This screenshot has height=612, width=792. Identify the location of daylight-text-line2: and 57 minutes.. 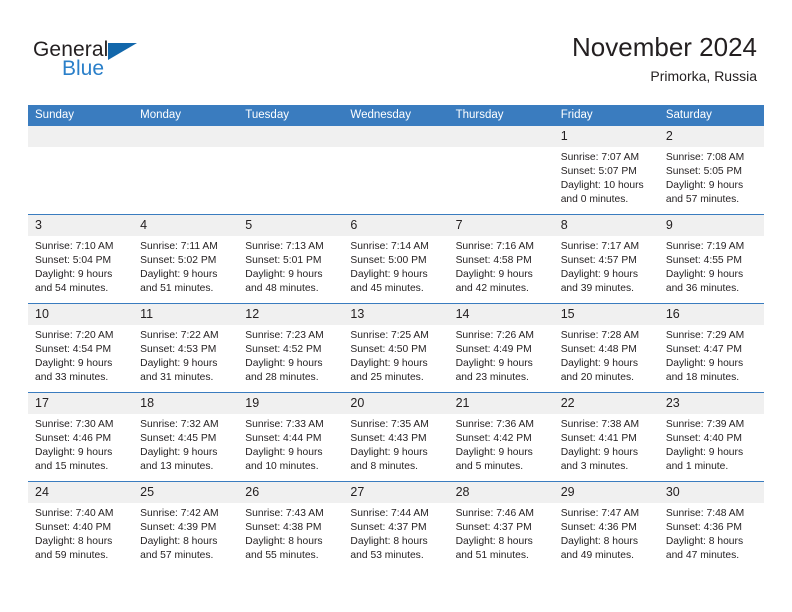
(702, 199).